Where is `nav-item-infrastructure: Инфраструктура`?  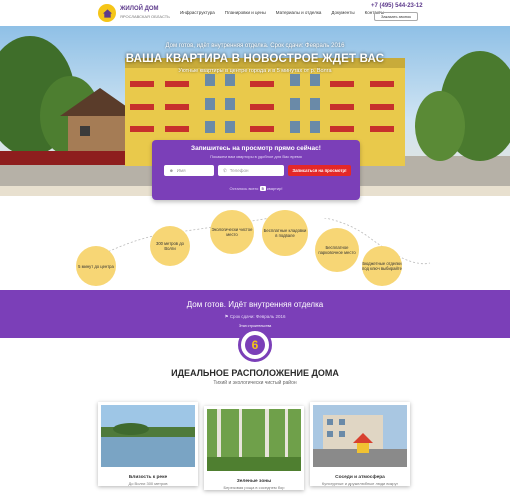 nav-item-infrastructure: Инфраструктура is located at coordinates (197, 12).